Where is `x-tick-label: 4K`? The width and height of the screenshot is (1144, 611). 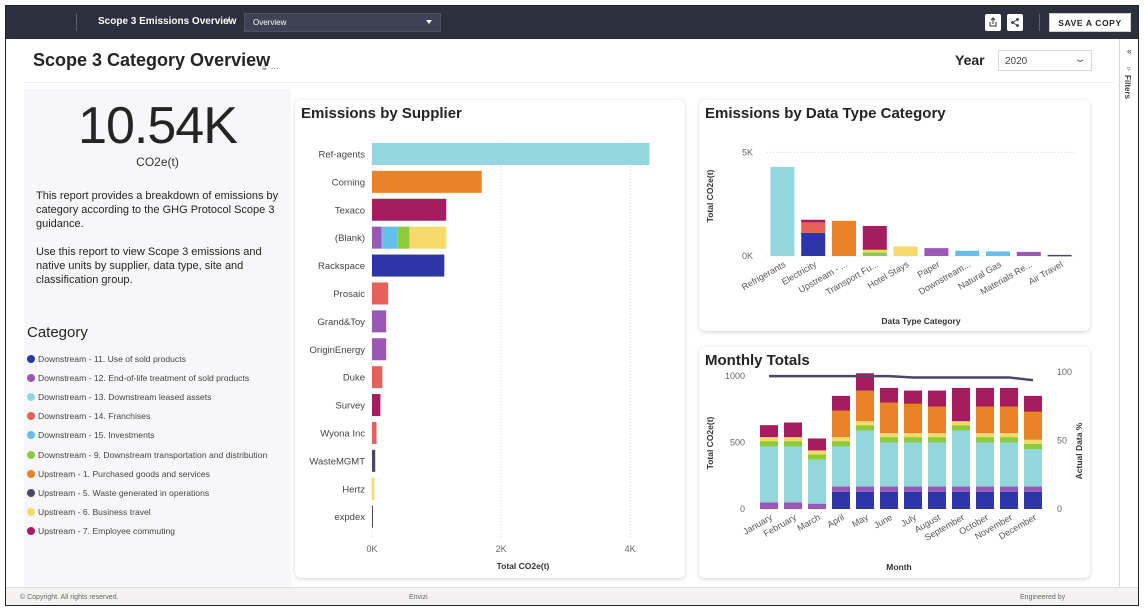 x-tick-label: 4K is located at coordinates (630, 549).